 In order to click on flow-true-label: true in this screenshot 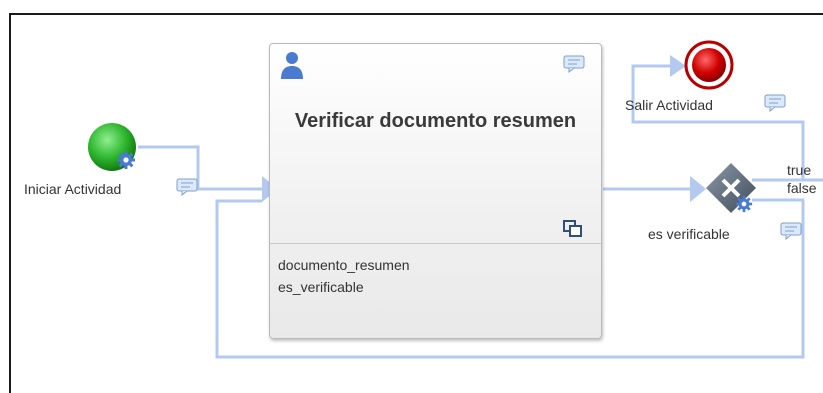, I will do `click(799, 170)`.